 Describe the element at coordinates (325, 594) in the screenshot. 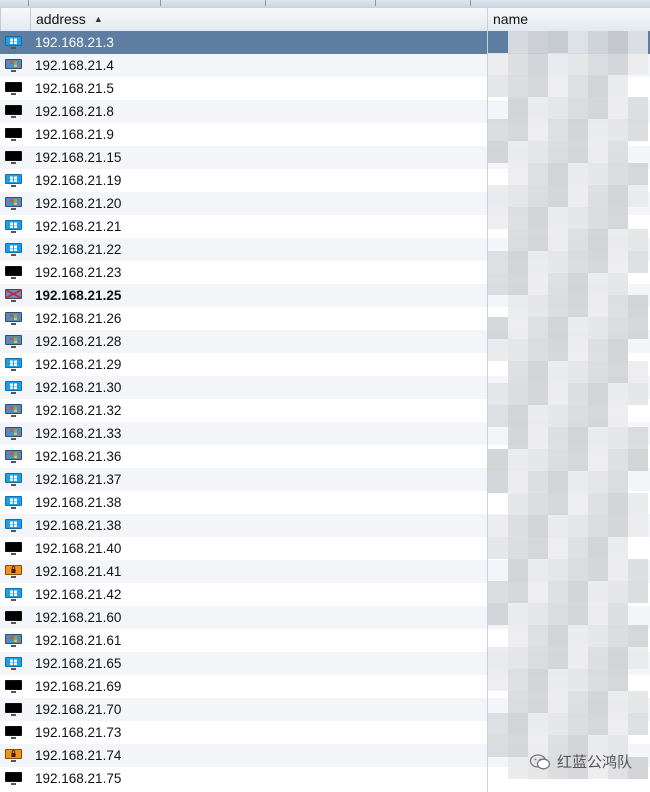

I see `table-row: 192.168.21.42` at that location.